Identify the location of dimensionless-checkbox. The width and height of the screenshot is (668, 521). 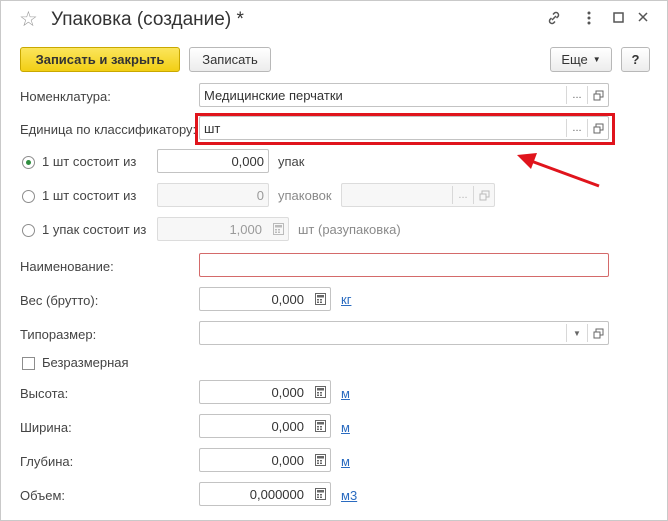
(28, 363).